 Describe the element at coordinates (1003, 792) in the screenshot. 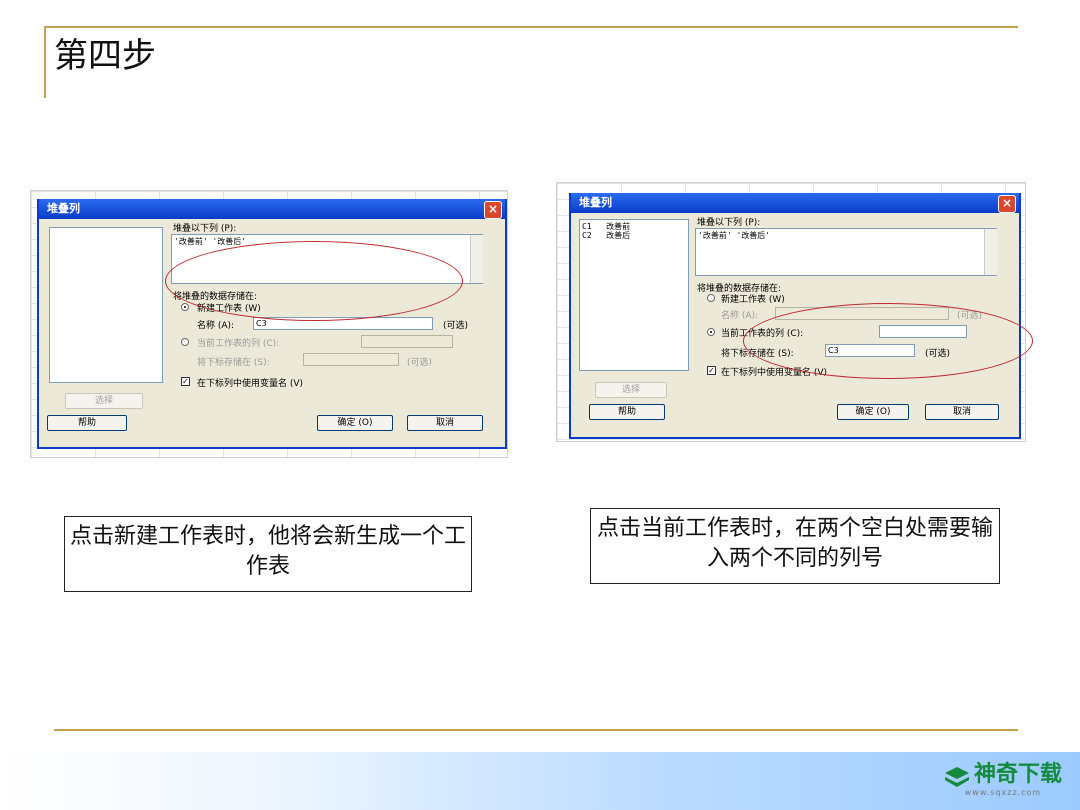

I see `logo-url: www.sqxzz.com` at that location.